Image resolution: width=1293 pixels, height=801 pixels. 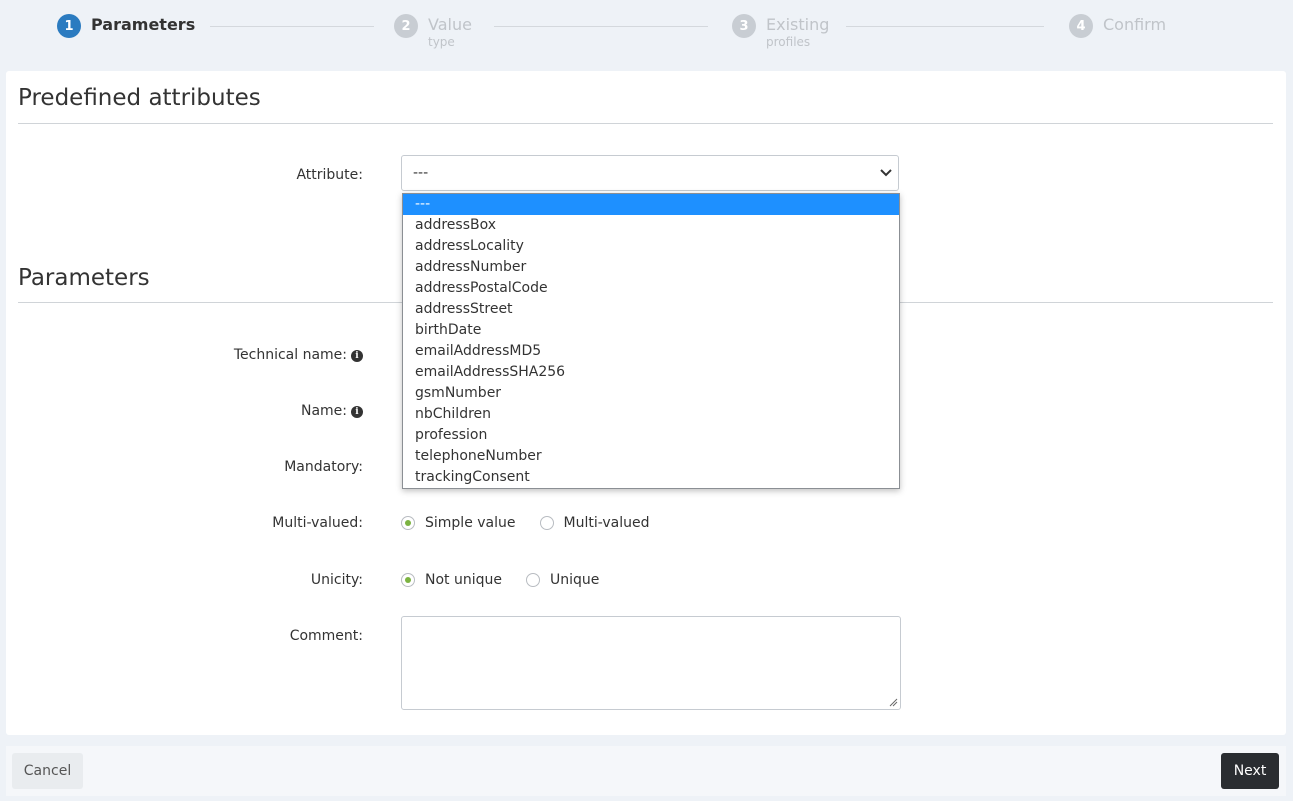 What do you see at coordinates (651, 663) in the screenshot?
I see `comment-textarea` at bounding box center [651, 663].